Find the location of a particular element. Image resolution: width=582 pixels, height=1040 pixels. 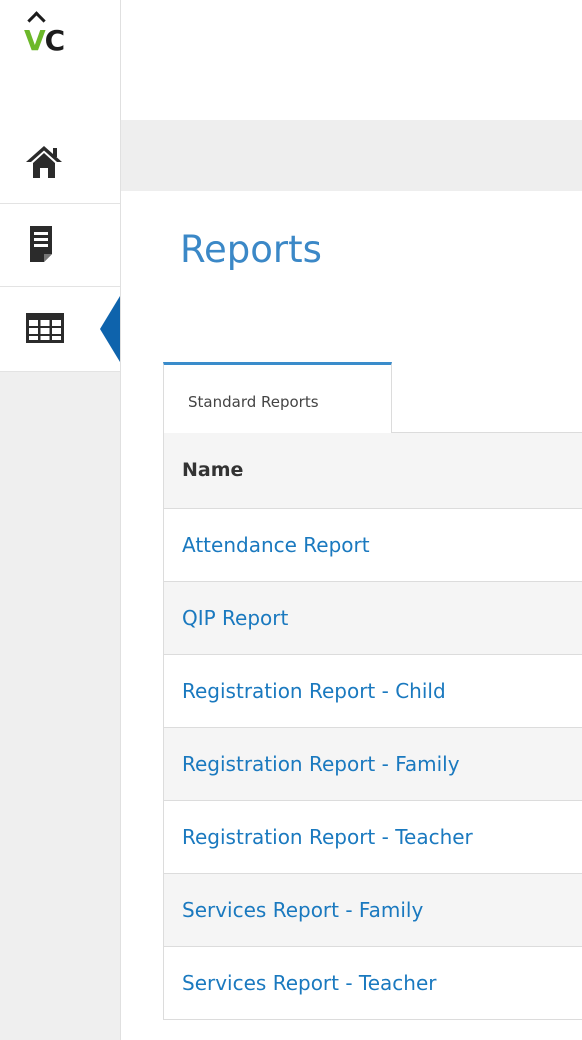

top-bar is located at coordinates (351, 60).